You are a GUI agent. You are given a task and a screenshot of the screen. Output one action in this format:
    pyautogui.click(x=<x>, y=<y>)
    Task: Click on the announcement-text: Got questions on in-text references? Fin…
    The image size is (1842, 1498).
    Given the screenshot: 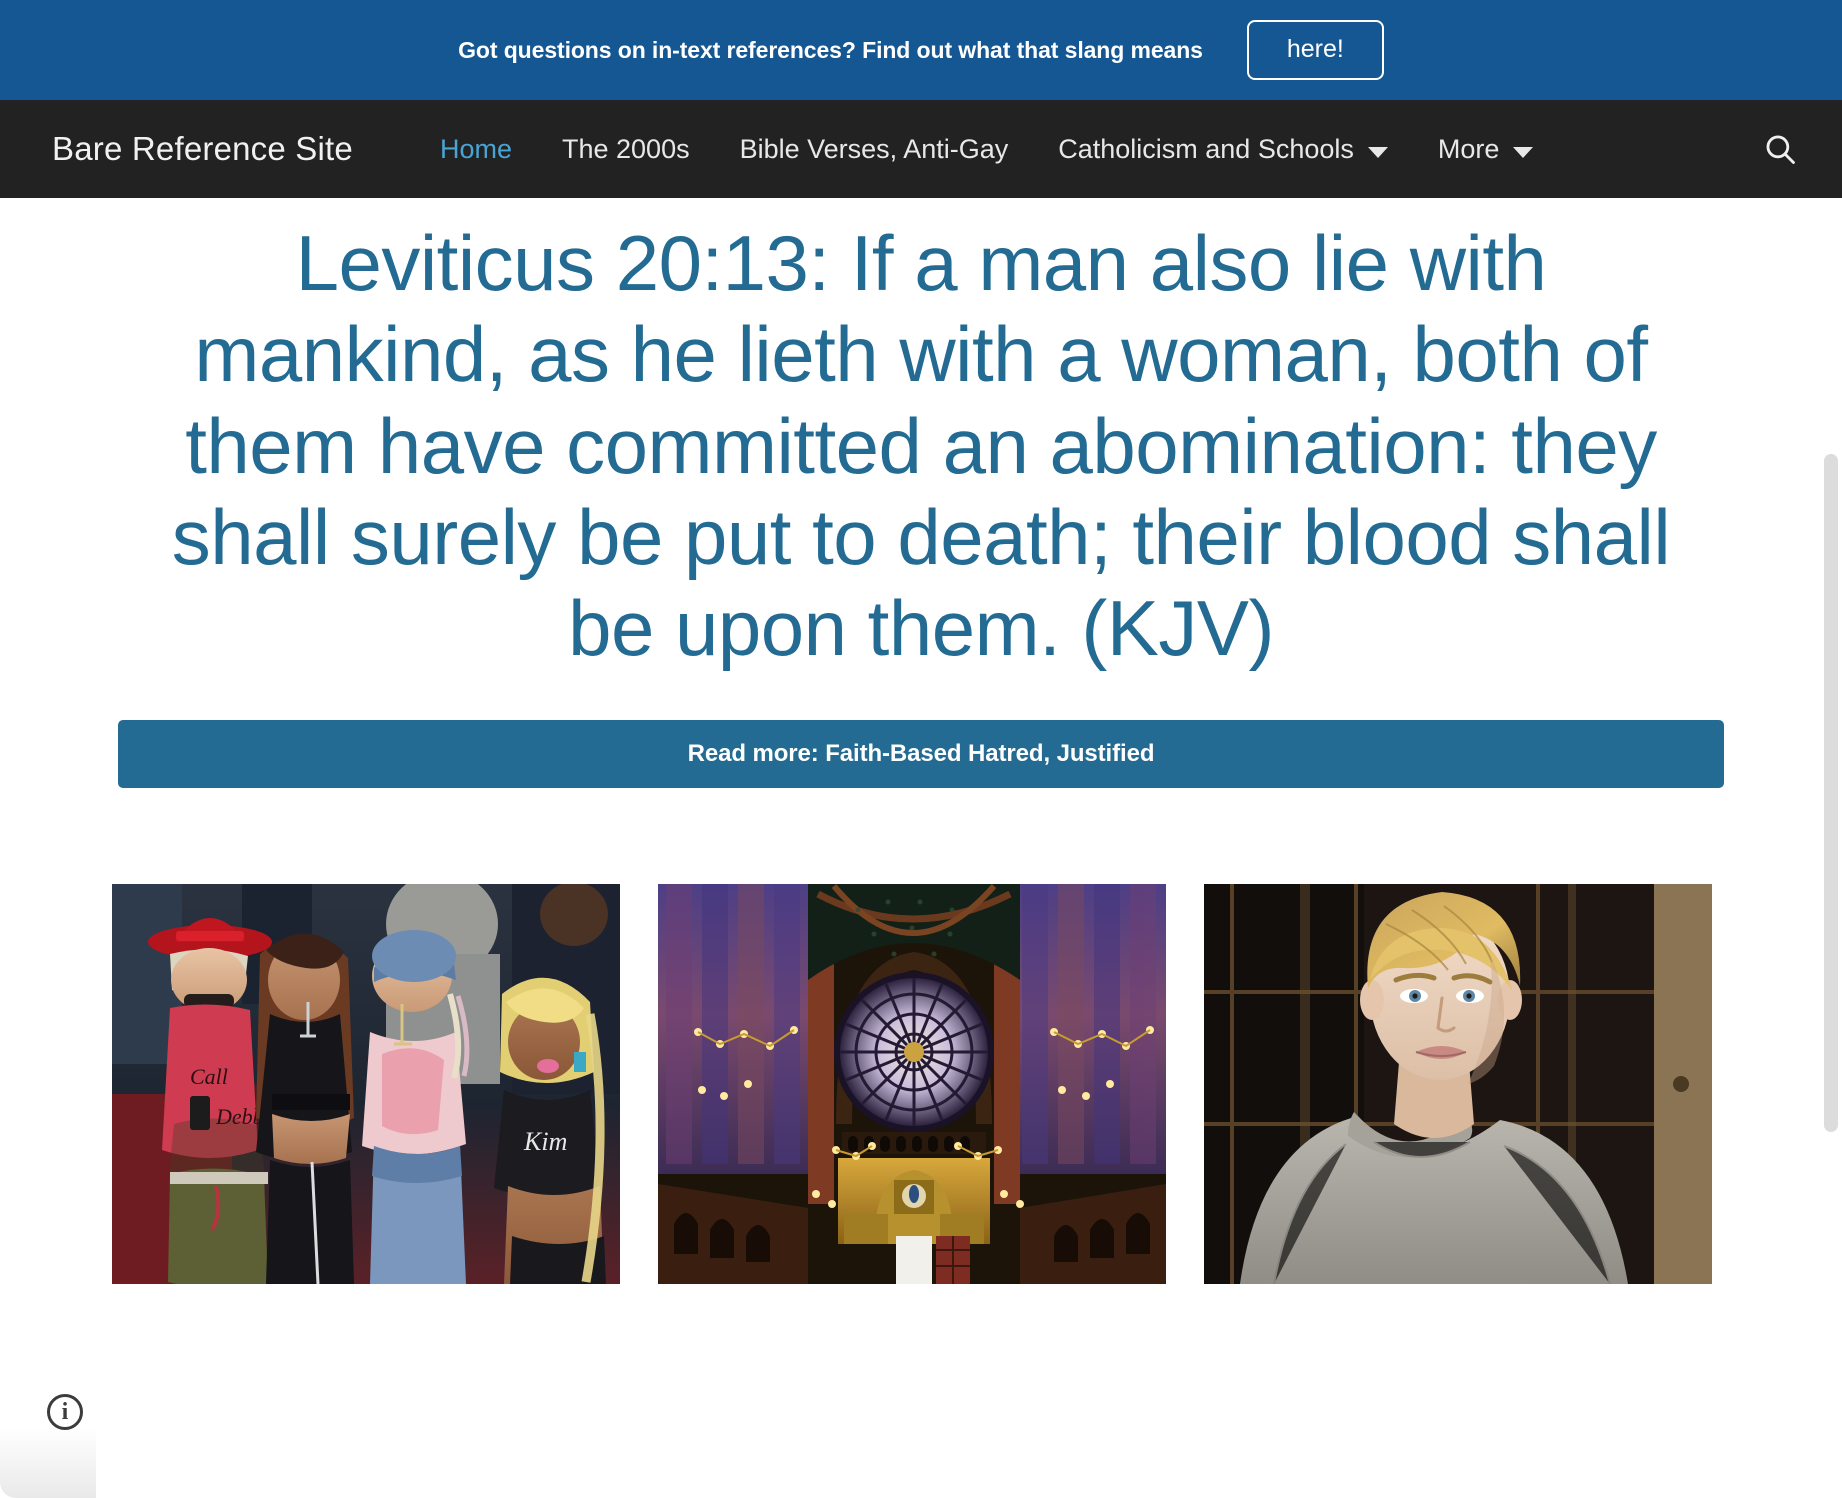 What is the action you would take?
    pyautogui.click(x=830, y=49)
    